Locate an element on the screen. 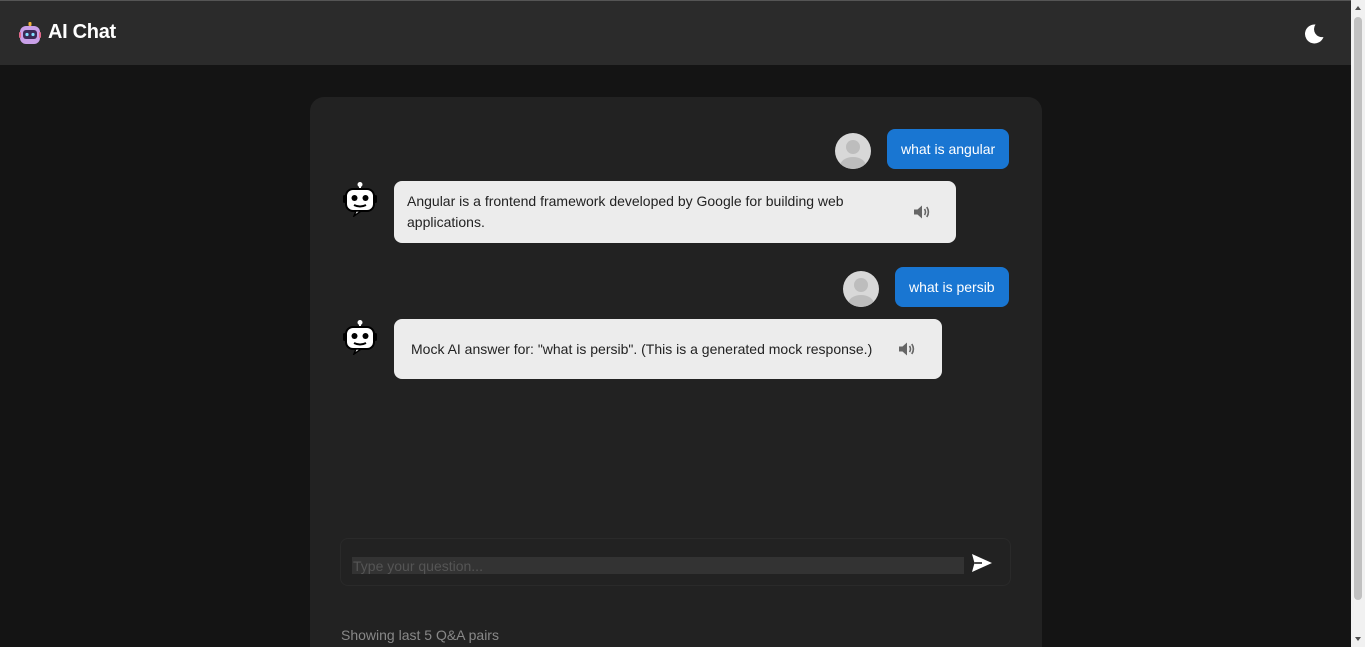 This screenshot has width=1365, height=647. moon-icon is located at coordinates (1314, 34).